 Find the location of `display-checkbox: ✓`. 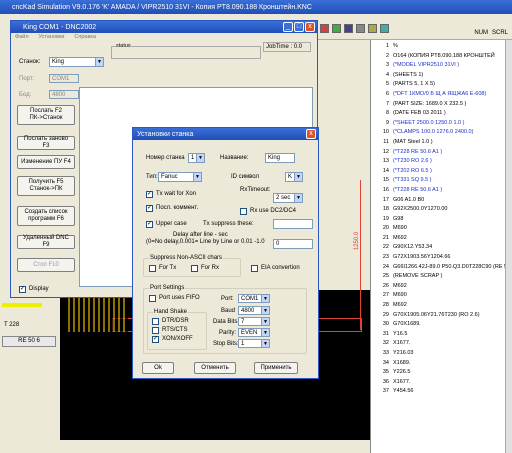

display-checkbox: ✓ is located at coordinates (22, 289).